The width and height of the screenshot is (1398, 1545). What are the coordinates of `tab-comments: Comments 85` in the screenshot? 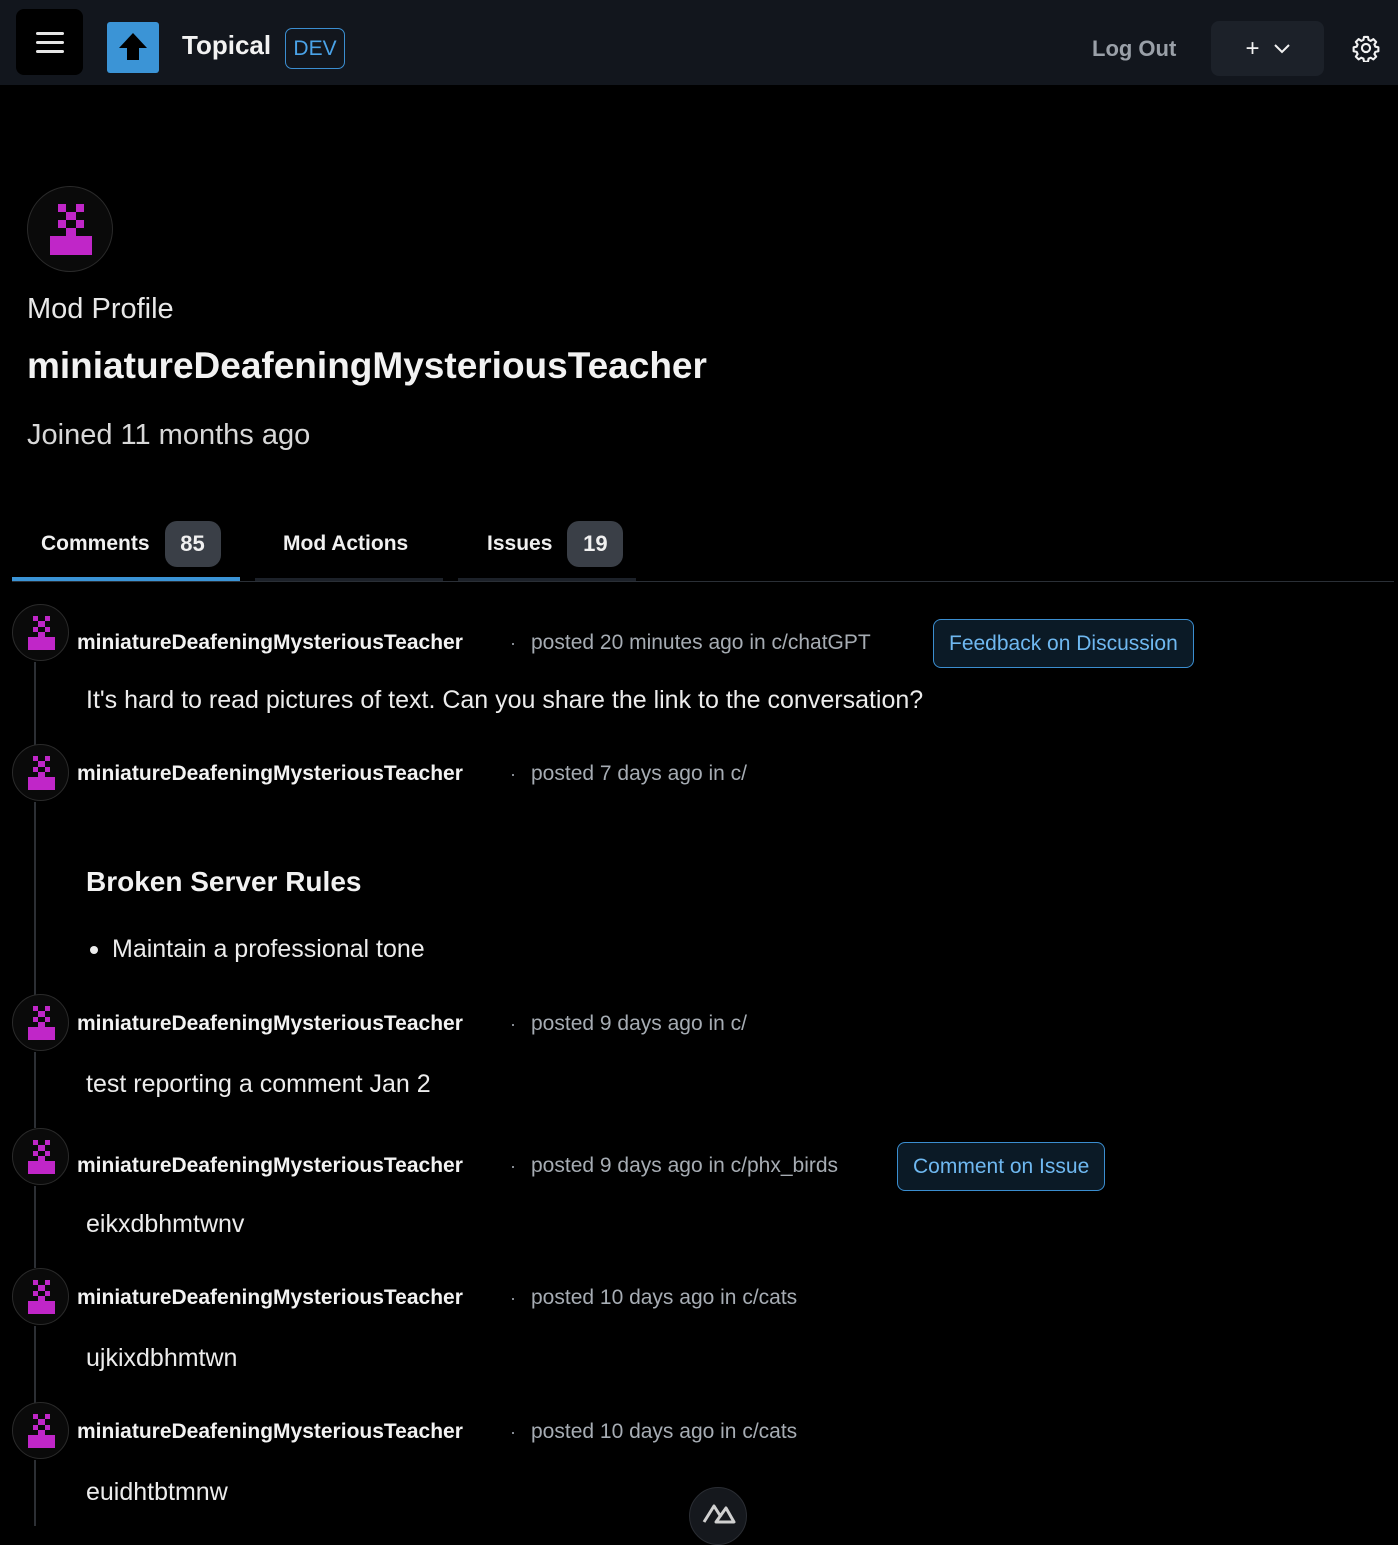 It's located at (126, 545).